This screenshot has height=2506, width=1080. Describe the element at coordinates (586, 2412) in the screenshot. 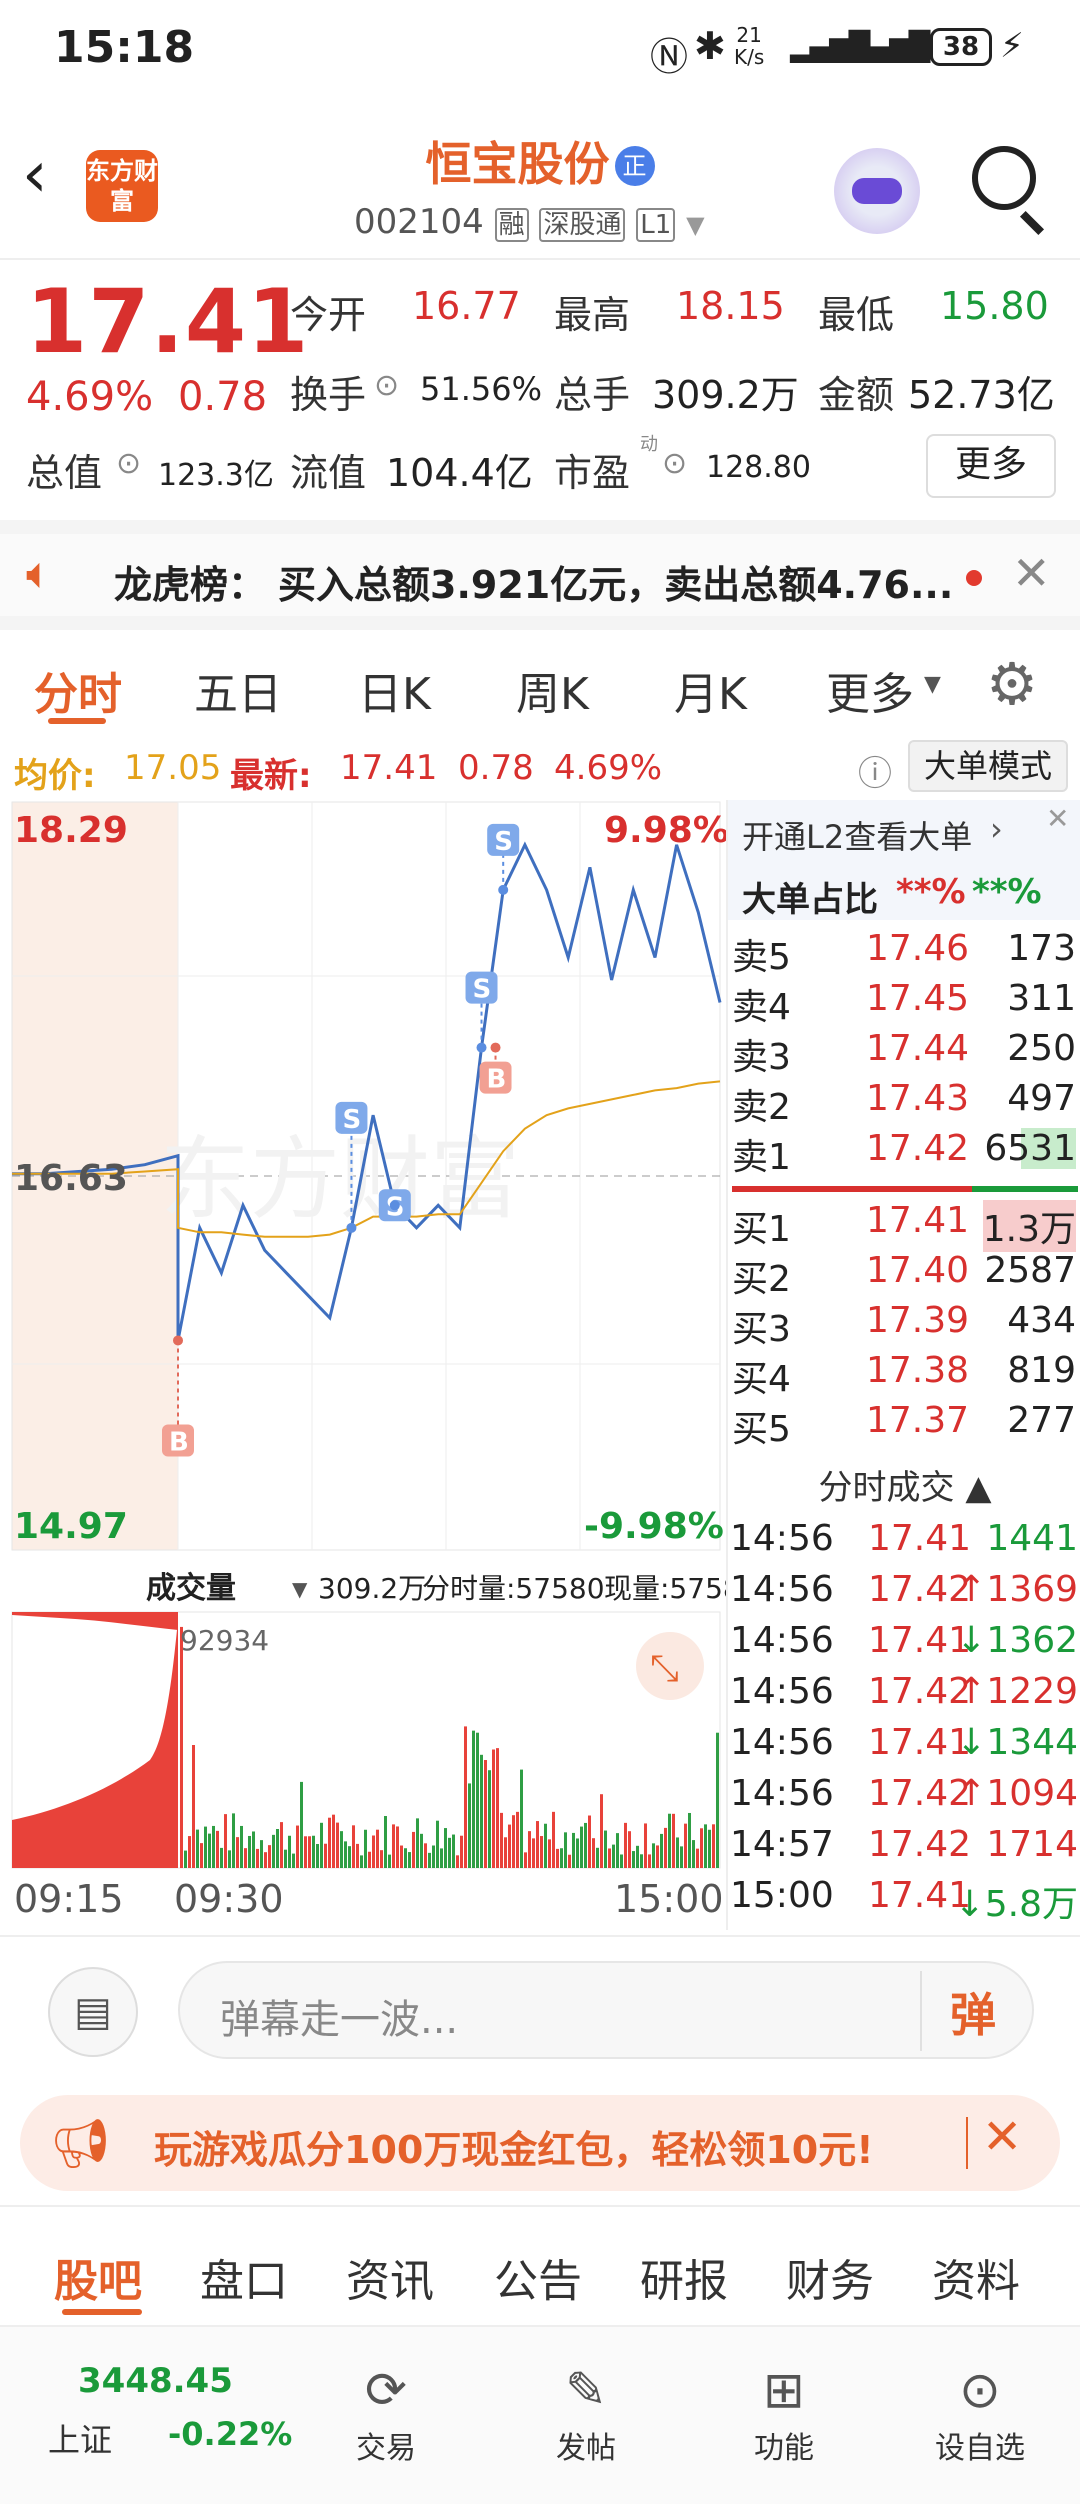

I see `nav-post: ✎ 发帖` at that location.